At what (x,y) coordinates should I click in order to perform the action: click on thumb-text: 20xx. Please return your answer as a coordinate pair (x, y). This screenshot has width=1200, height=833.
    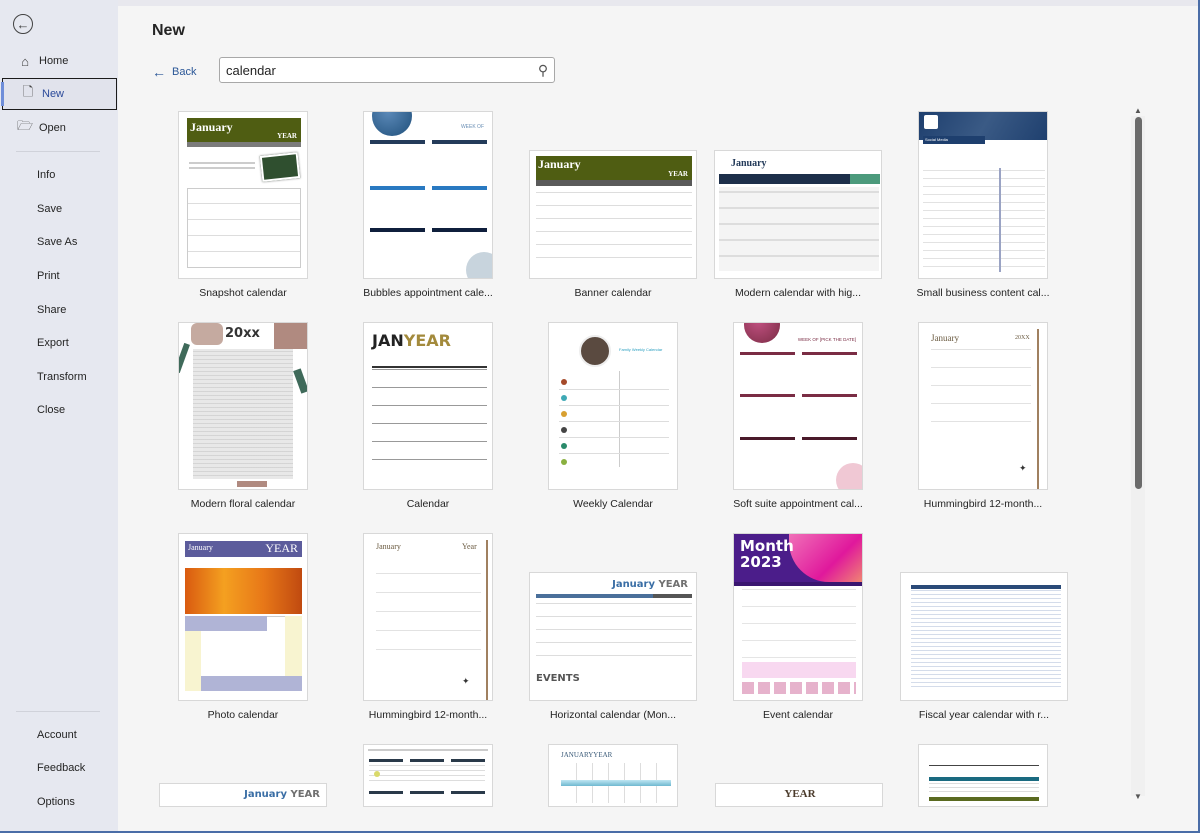
    Looking at the image, I should click on (242, 333).